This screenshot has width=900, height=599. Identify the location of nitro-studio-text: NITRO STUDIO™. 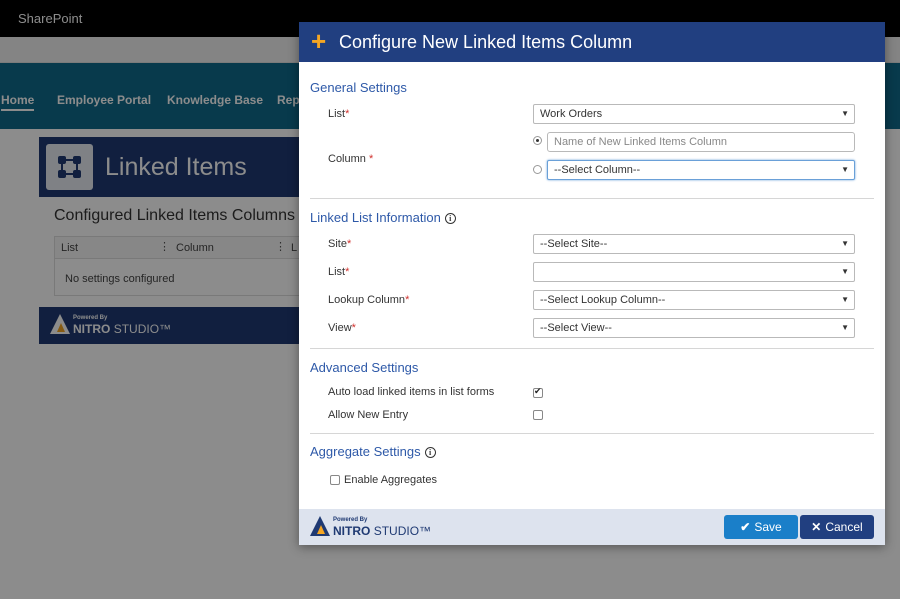
(382, 531).